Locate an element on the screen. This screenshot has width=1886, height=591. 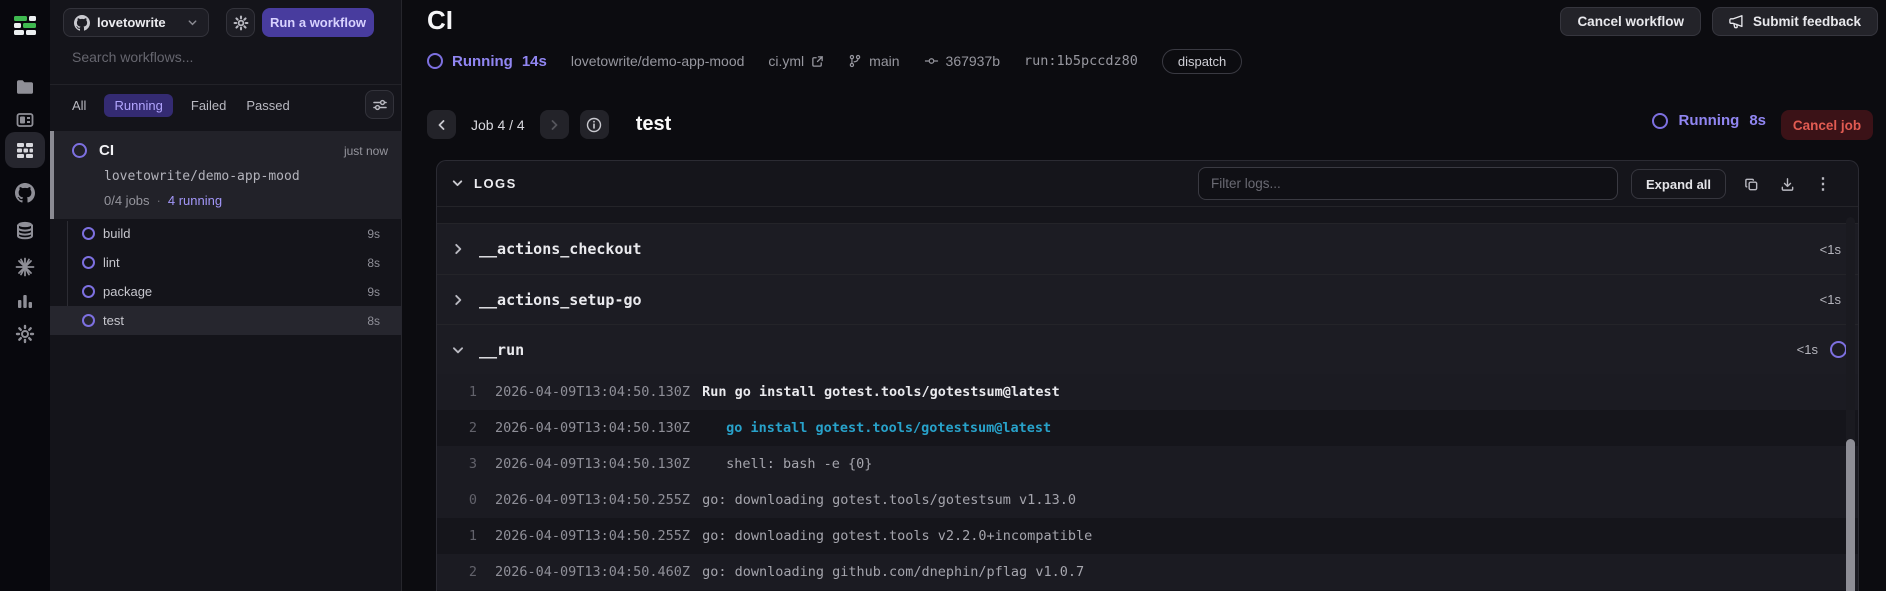
line-number: 3 is located at coordinates (472, 464).